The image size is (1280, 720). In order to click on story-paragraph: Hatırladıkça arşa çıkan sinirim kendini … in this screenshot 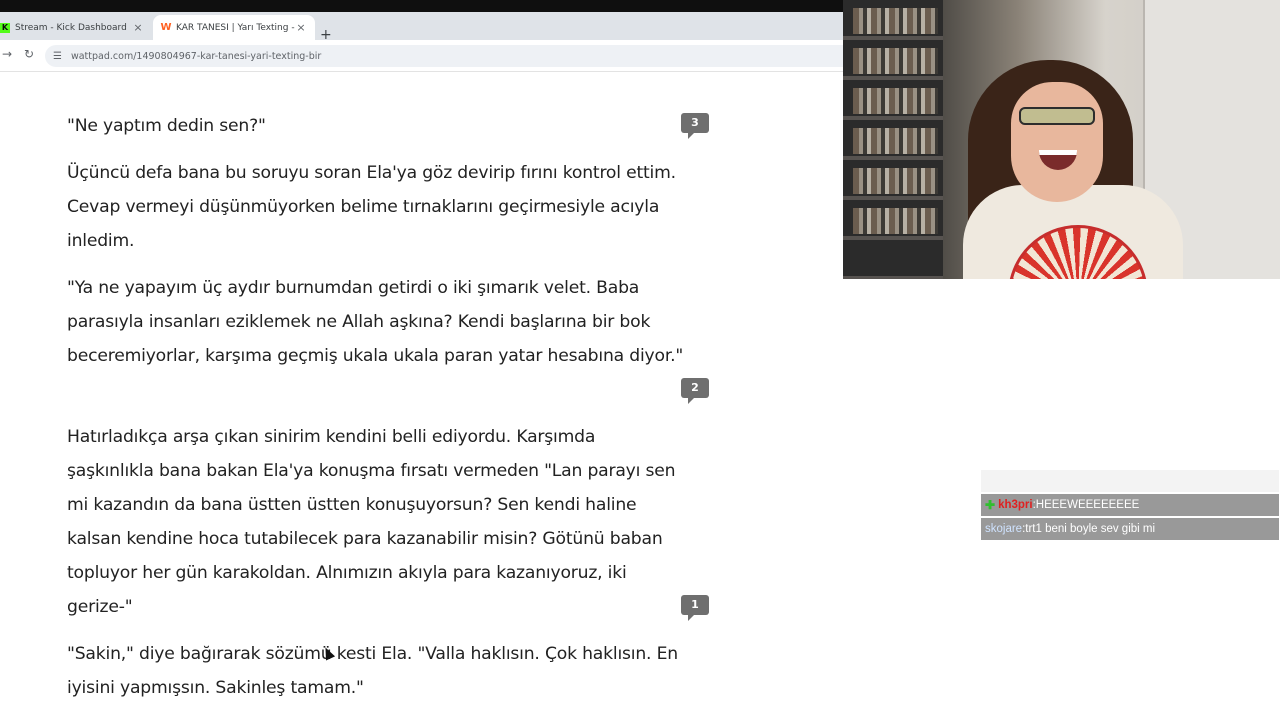, I will do `click(371, 522)`.